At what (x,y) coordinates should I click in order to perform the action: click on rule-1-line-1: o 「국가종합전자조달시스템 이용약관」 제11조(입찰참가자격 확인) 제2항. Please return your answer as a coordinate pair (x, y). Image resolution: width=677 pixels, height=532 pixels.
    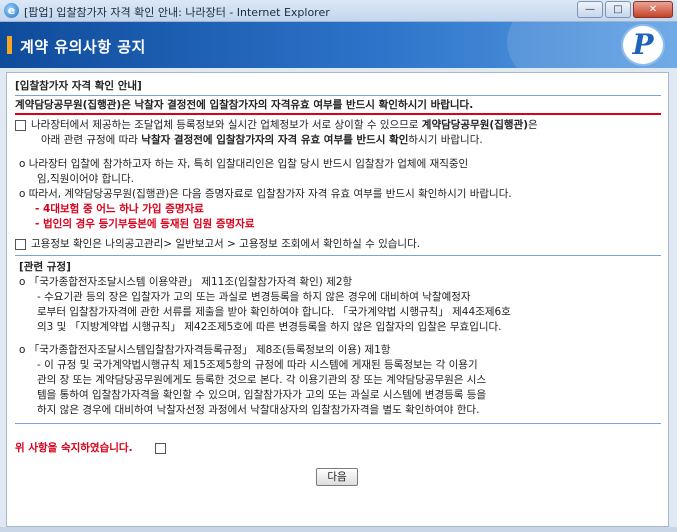
    Looking at the image, I should click on (186, 282).